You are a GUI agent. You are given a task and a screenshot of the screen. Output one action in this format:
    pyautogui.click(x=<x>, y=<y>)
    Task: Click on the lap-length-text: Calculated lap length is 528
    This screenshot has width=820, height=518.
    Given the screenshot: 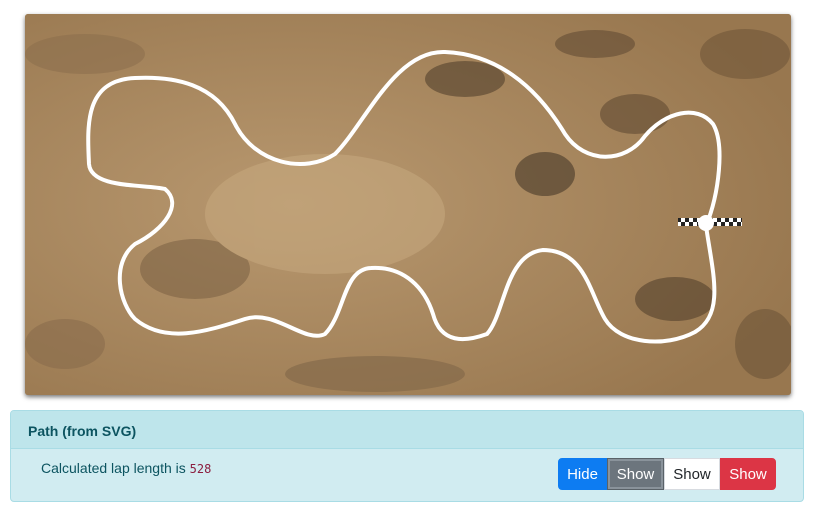 What is the action you would take?
    pyautogui.click(x=126, y=468)
    